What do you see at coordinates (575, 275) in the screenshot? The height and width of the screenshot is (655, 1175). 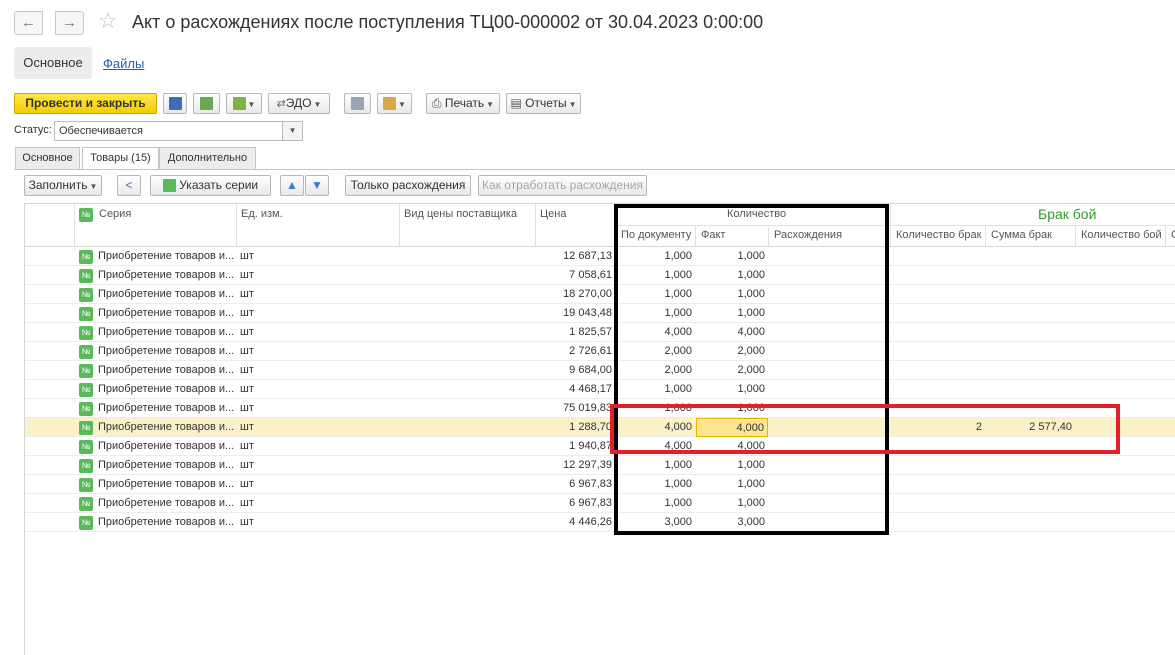 I see `cell-price: 7 058,61` at bounding box center [575, 275].